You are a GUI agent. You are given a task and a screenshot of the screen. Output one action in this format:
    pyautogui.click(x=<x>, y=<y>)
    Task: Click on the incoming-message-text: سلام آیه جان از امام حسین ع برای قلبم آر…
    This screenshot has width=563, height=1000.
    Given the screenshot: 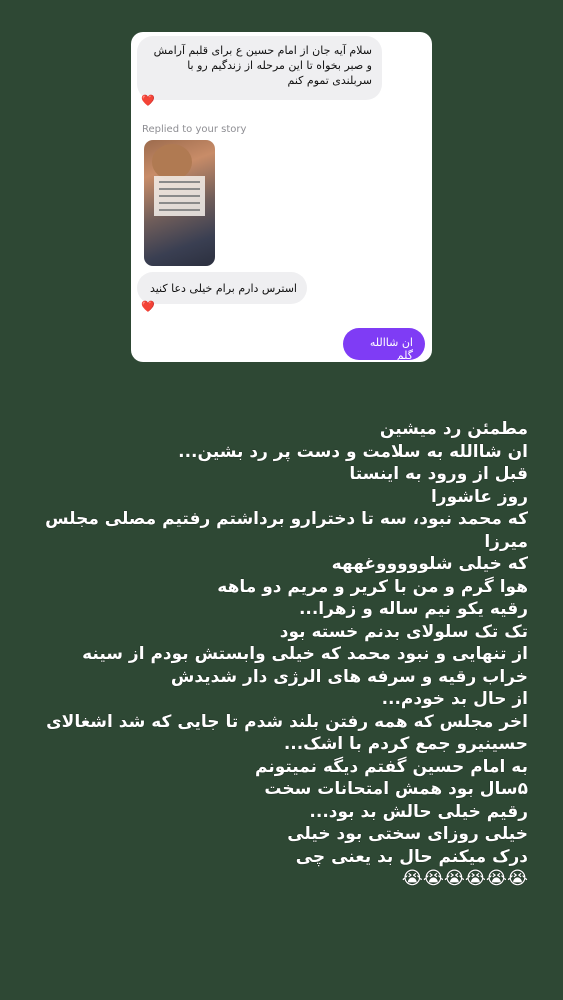 What is the action you would take?
    pyautogui.click(x=262, y=65)
    